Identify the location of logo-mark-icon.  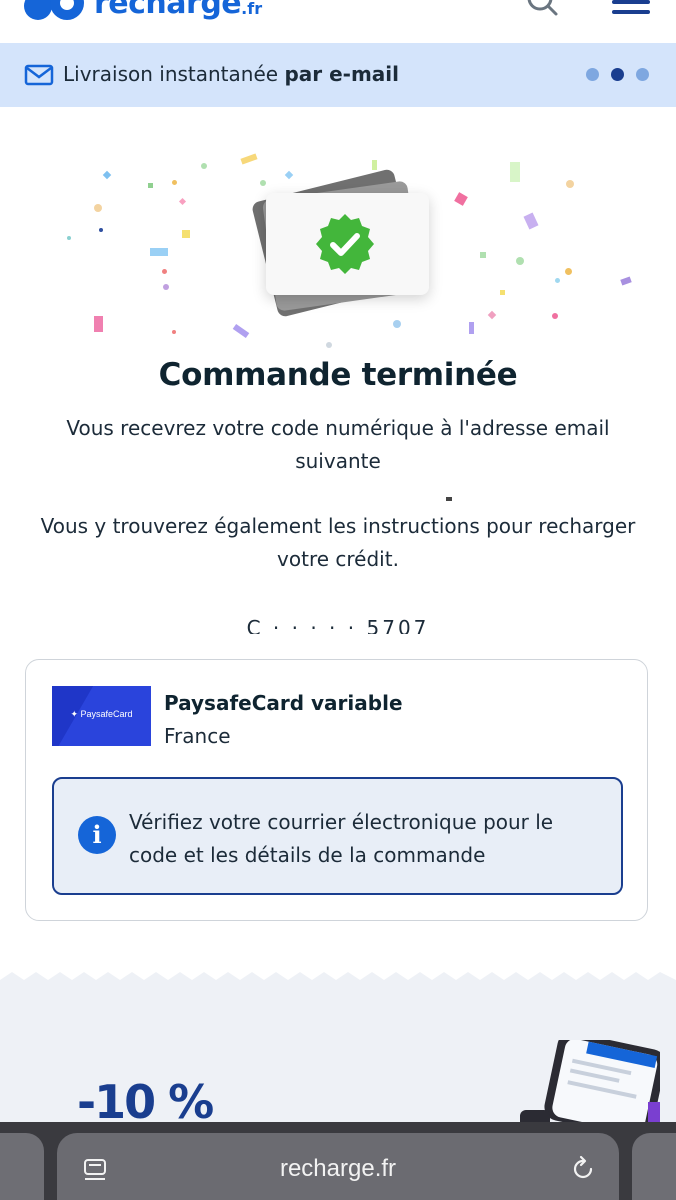
(56, 10).